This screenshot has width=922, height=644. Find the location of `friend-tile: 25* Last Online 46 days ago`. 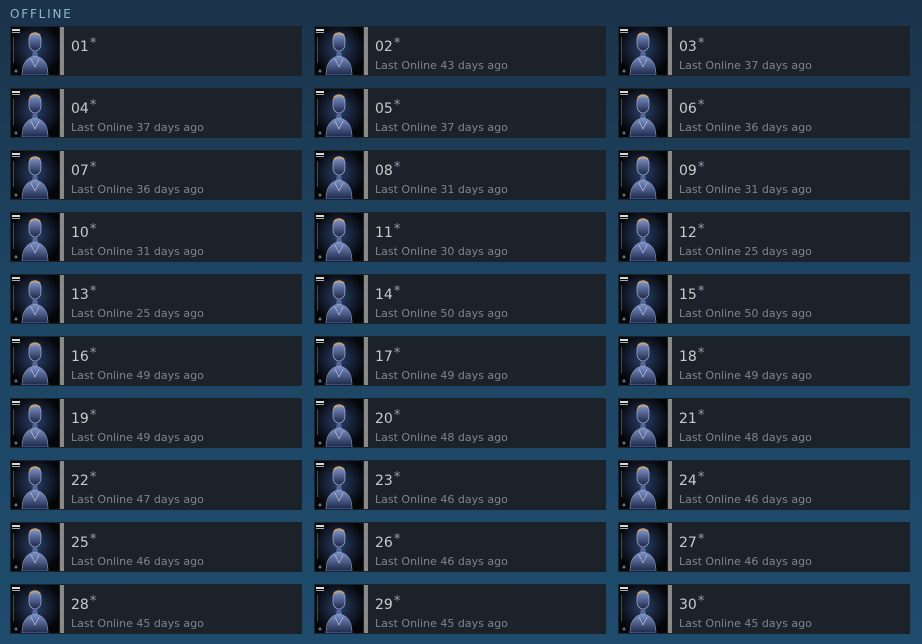

friend-tile: 25* Last Online 46 days ago is located at coordinates (156, 547).